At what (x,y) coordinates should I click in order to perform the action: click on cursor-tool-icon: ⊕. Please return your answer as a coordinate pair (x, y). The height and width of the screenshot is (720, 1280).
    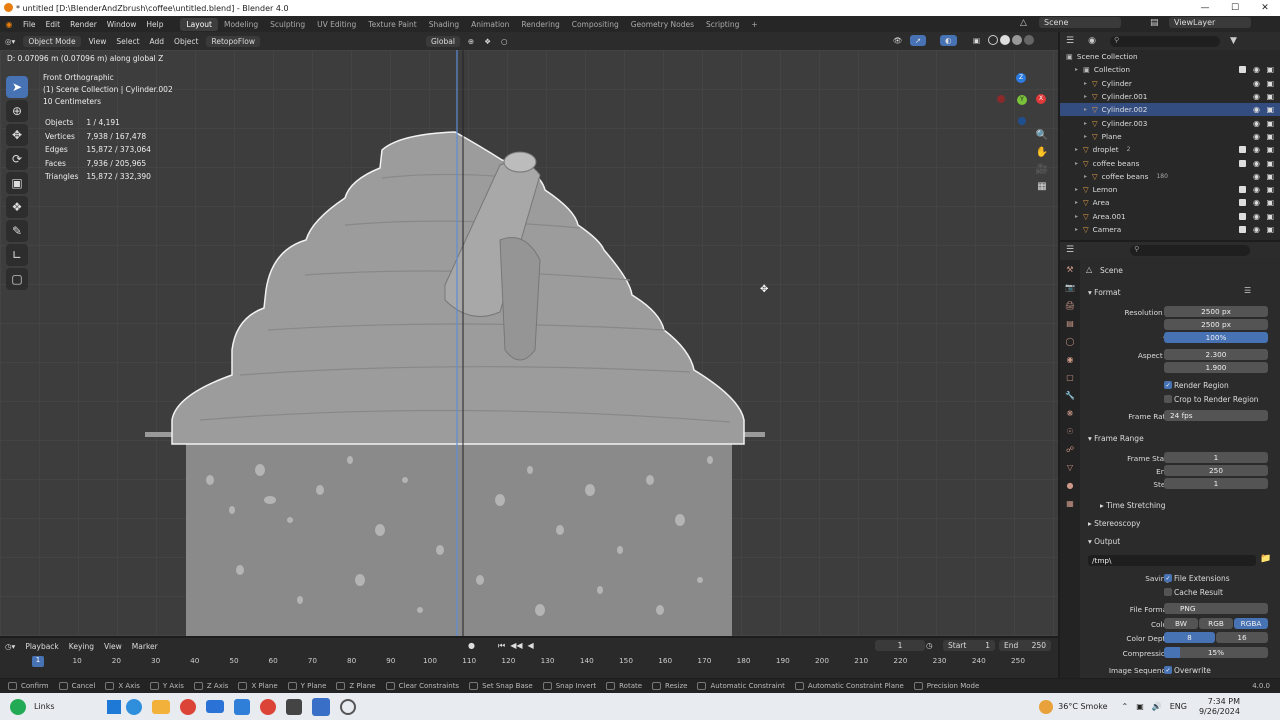
    Looking at the image, I should click on (17, 111).